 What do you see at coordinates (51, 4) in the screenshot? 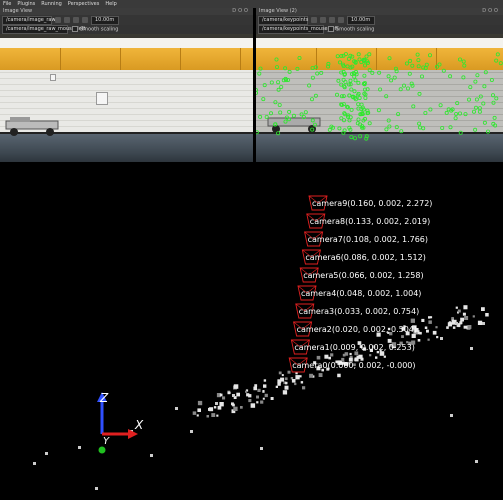
I see `menu-running: Running` at bounding box center [51, 4].